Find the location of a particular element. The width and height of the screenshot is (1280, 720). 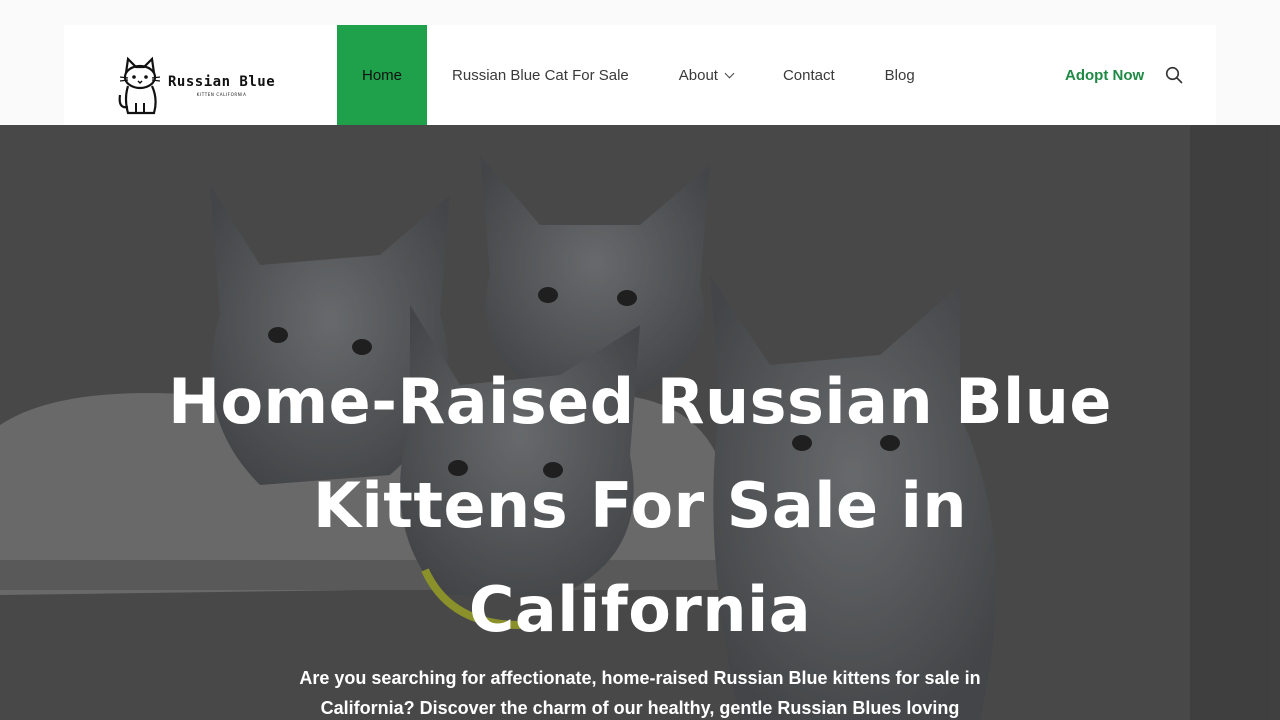

nav-item-contact: Contact is located at coordinates (809, 75).